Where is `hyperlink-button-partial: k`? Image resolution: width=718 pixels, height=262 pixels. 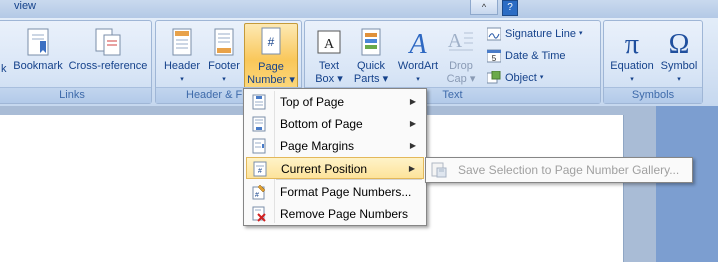
hyperlink-button-partial: k is located at coordinates (4, 69).